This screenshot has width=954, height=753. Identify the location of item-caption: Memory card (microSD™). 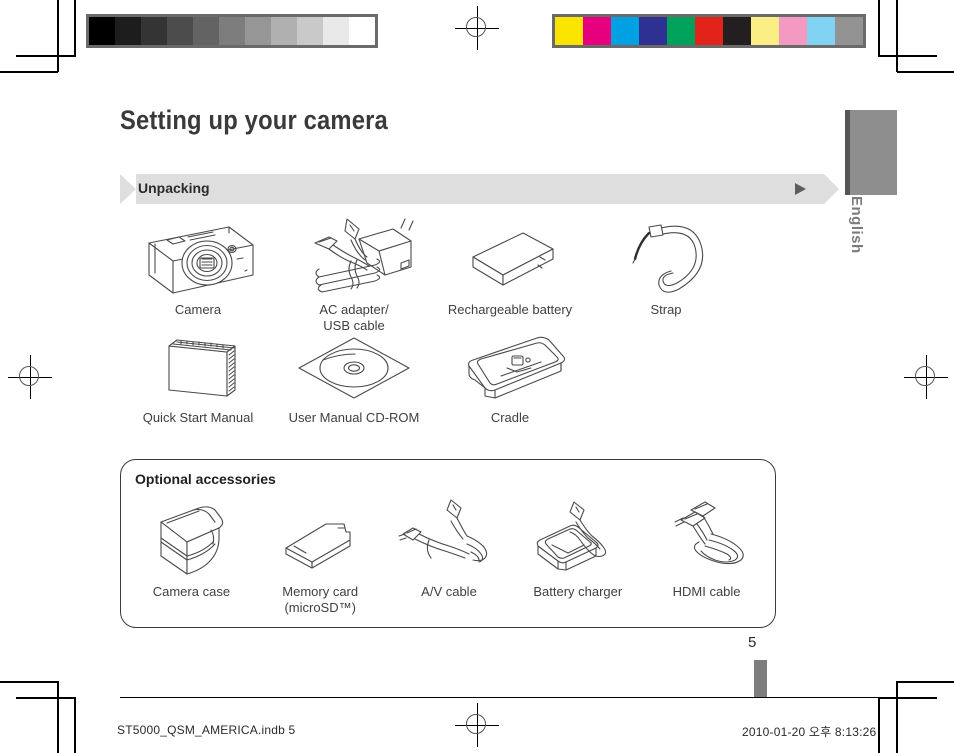
(320, 599).